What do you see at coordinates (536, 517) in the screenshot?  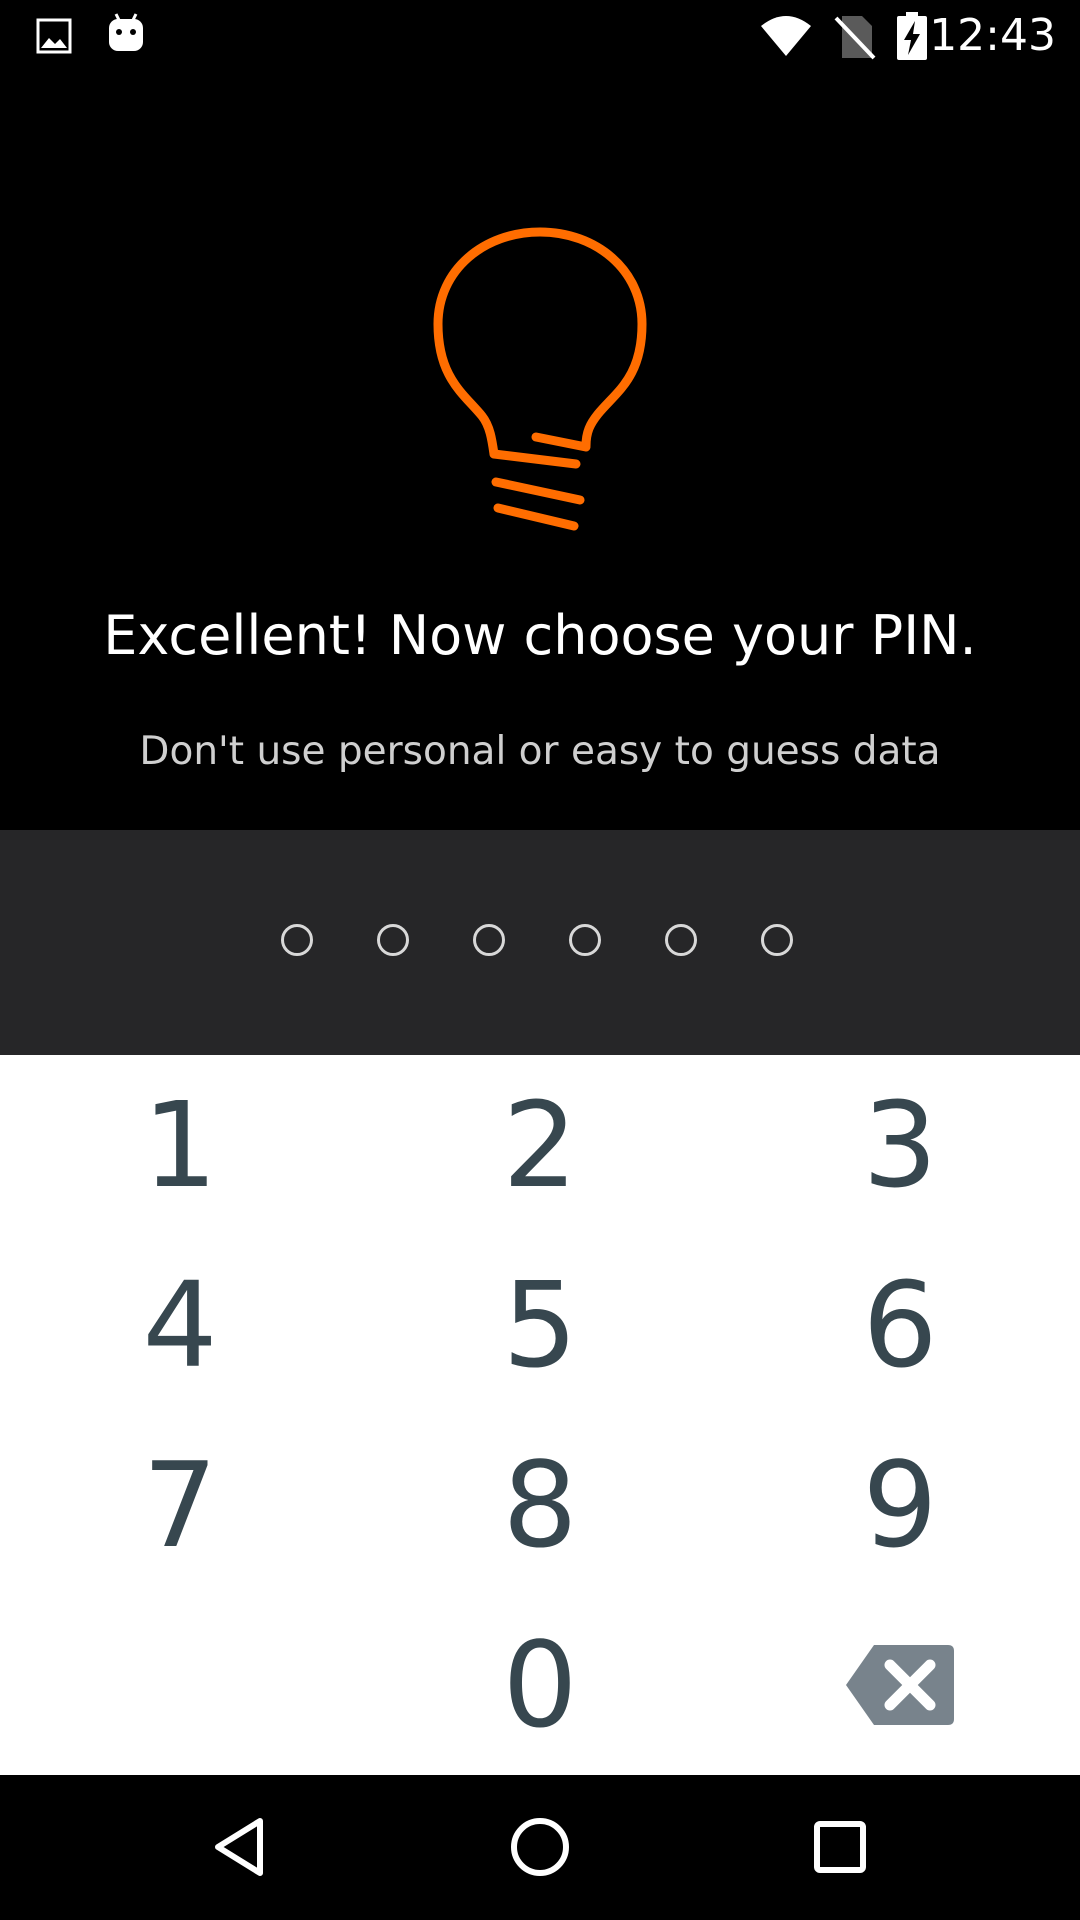 I see `lightbulb-base-lines` at bounding box center [536, 517].